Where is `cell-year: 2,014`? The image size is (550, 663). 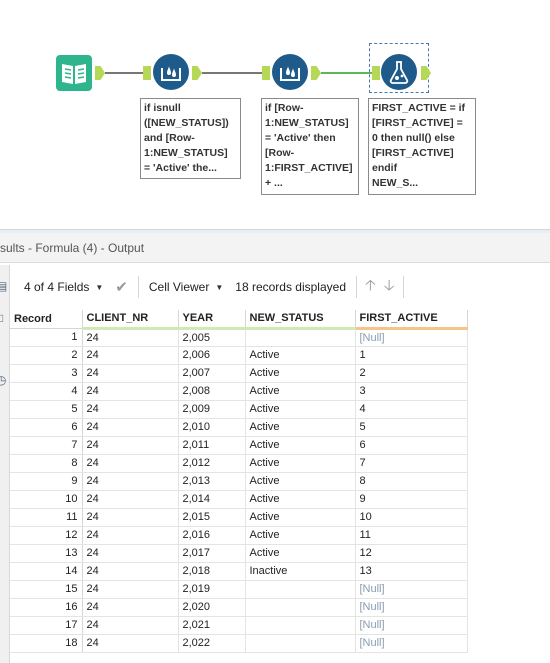
cell-year: 2,014 is located at coordinates (212, 499).